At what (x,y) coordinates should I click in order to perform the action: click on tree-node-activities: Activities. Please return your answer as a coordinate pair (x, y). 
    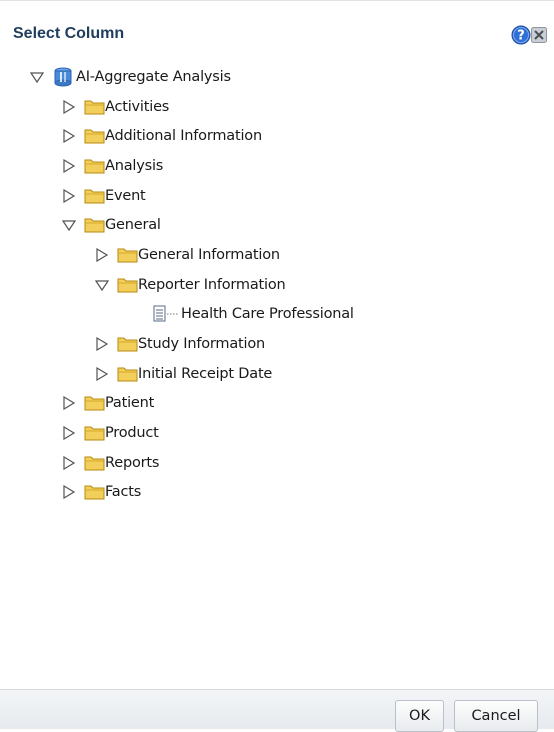
    Looking at the image, I should click on (115, 107).